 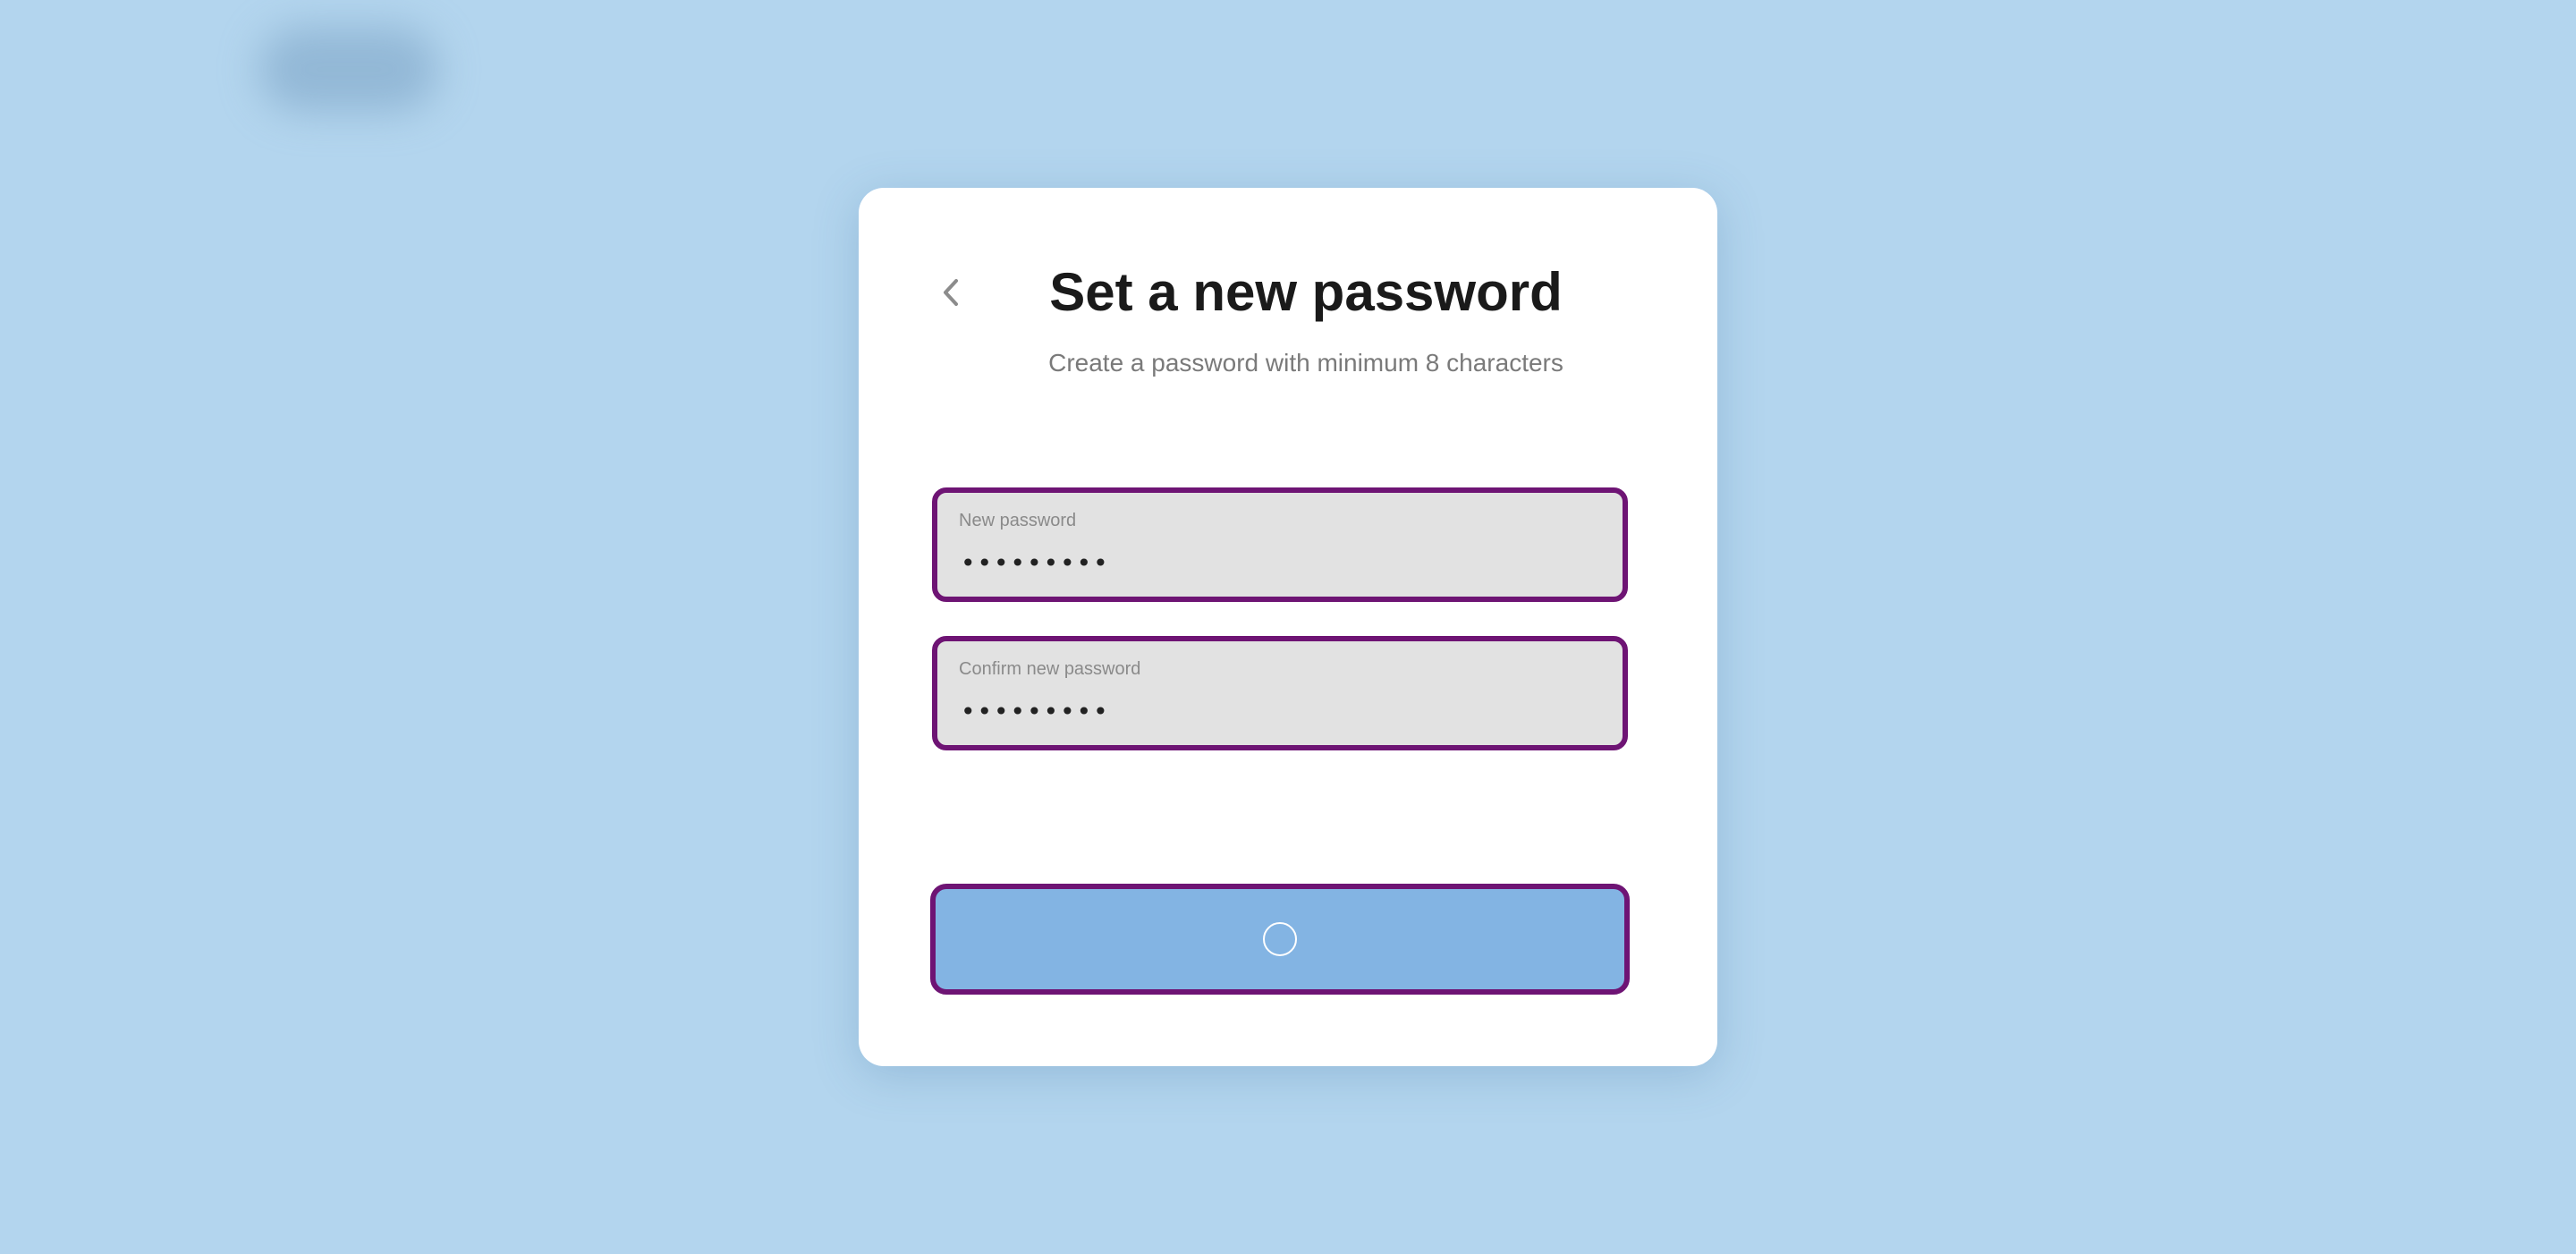 I want to click on confirm-password-label: Confirm new password, so click(x=1050, y=669).